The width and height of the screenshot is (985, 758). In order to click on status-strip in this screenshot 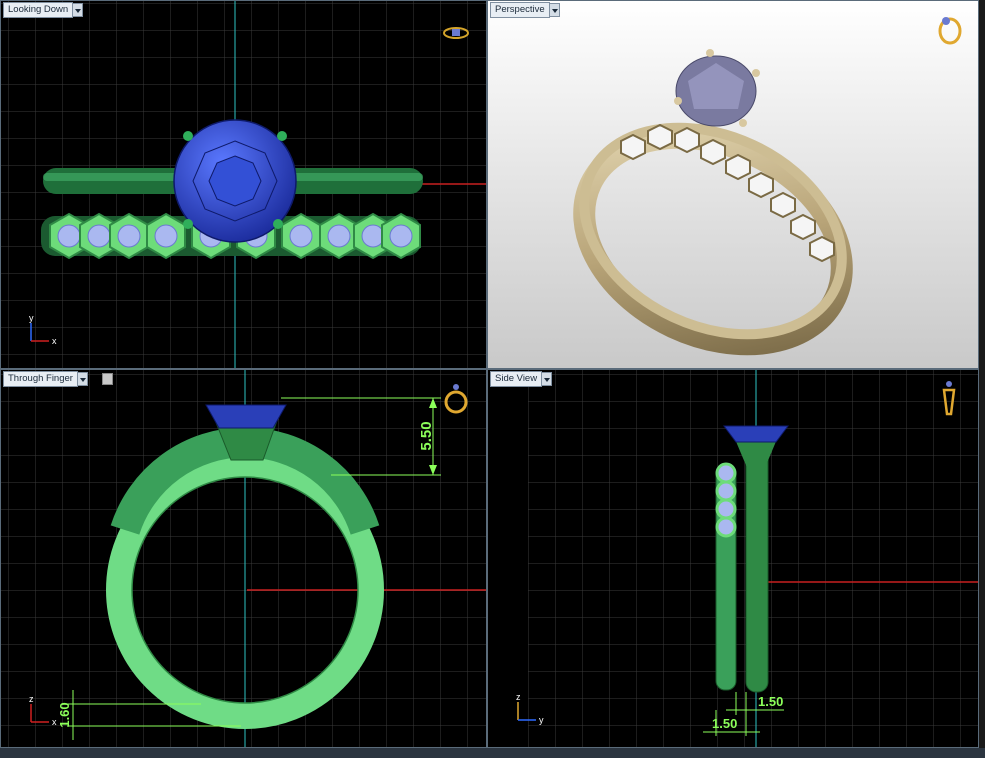, I will do `click(492, 753)`.